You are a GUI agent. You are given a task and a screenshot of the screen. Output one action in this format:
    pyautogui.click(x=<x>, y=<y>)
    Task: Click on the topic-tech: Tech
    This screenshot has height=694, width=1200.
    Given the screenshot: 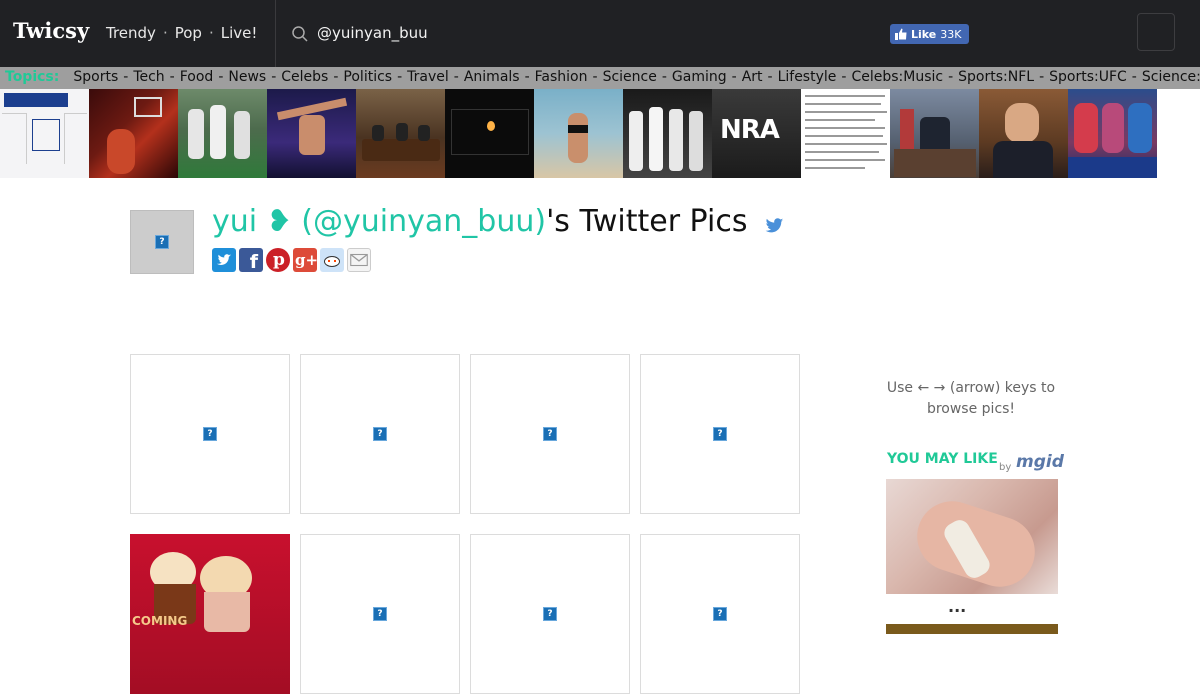 What is the action you would take?
    pyautogui.click(x=148, y=77)
    